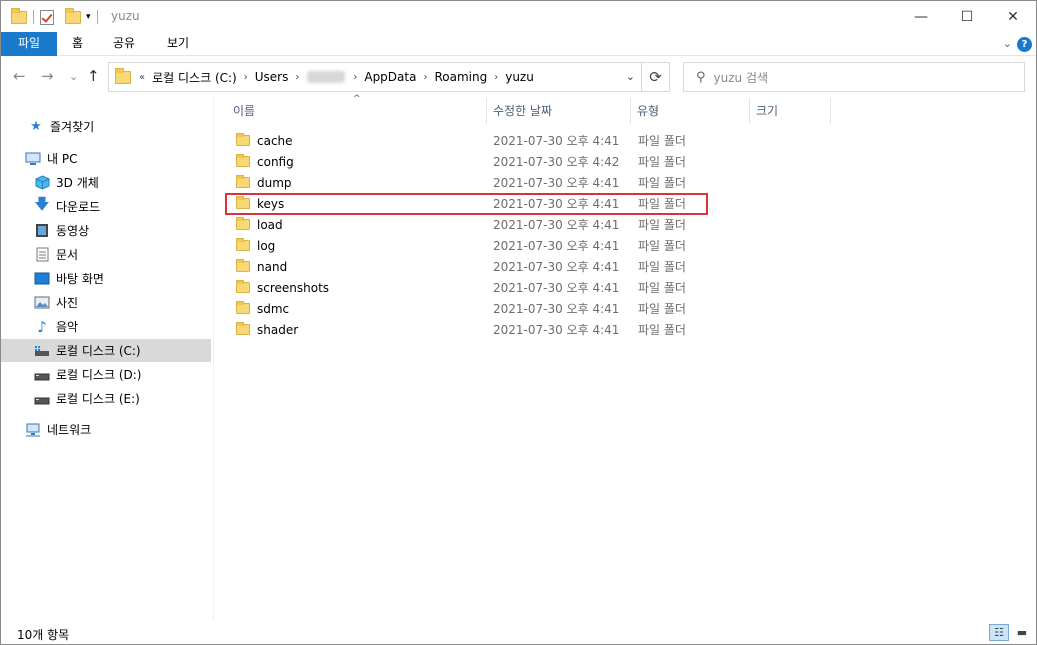 The height and width of the screenshot is (645, 1037). What do you see at coordinates (42, 231) in the screenshot?
I see `video-icon` at bounding box center [42, 231].